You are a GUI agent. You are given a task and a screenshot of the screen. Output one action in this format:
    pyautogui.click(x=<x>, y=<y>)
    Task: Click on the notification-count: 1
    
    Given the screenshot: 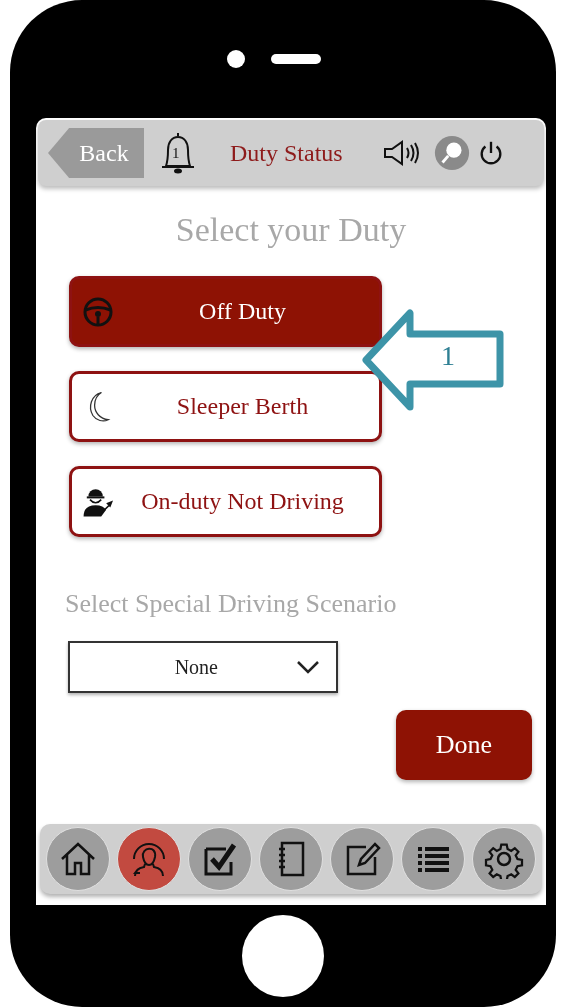 What is the action you would take?
    pyautogui.click(x=176, y=153)
    